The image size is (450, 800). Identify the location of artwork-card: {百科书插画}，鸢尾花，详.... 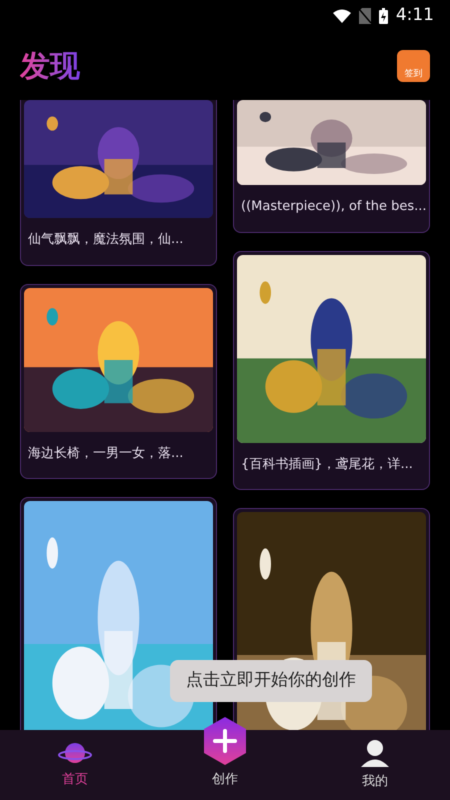
(331, 370).